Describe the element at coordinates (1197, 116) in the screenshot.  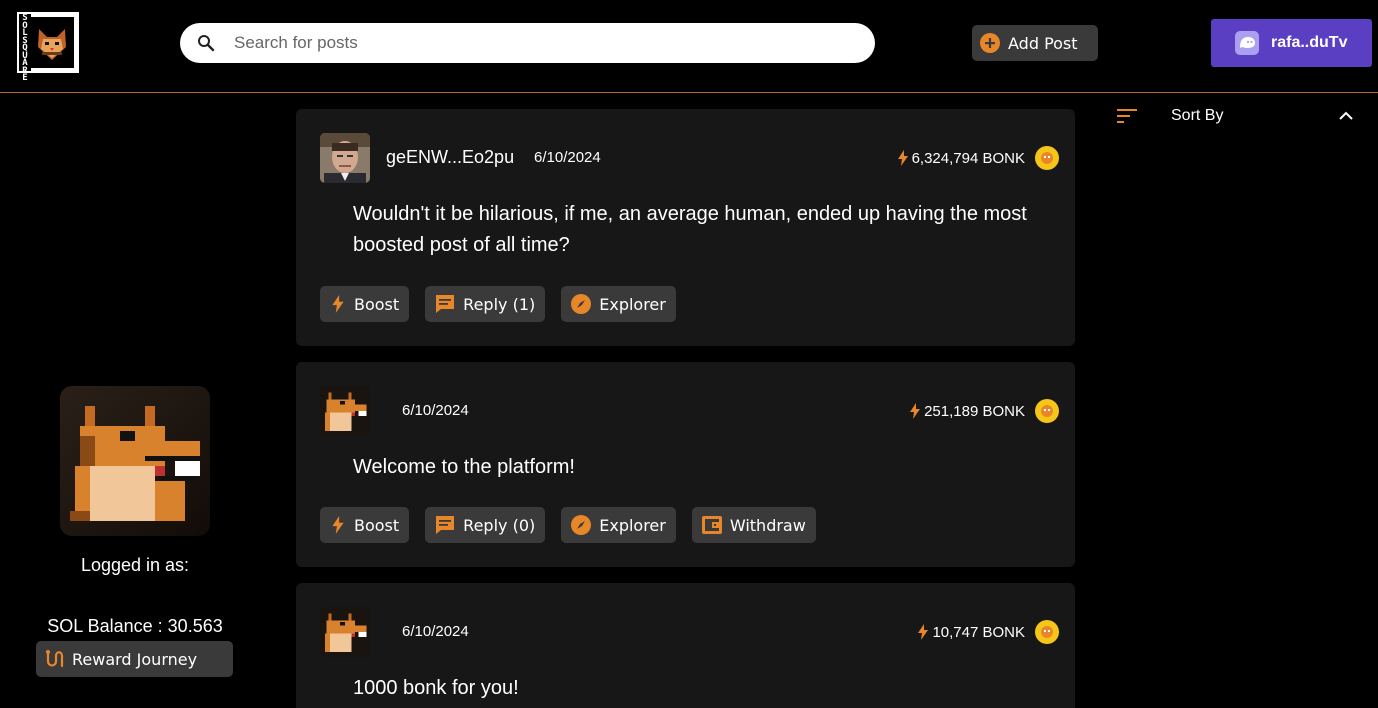
I see `sort-by-label: Sort By` at that location.